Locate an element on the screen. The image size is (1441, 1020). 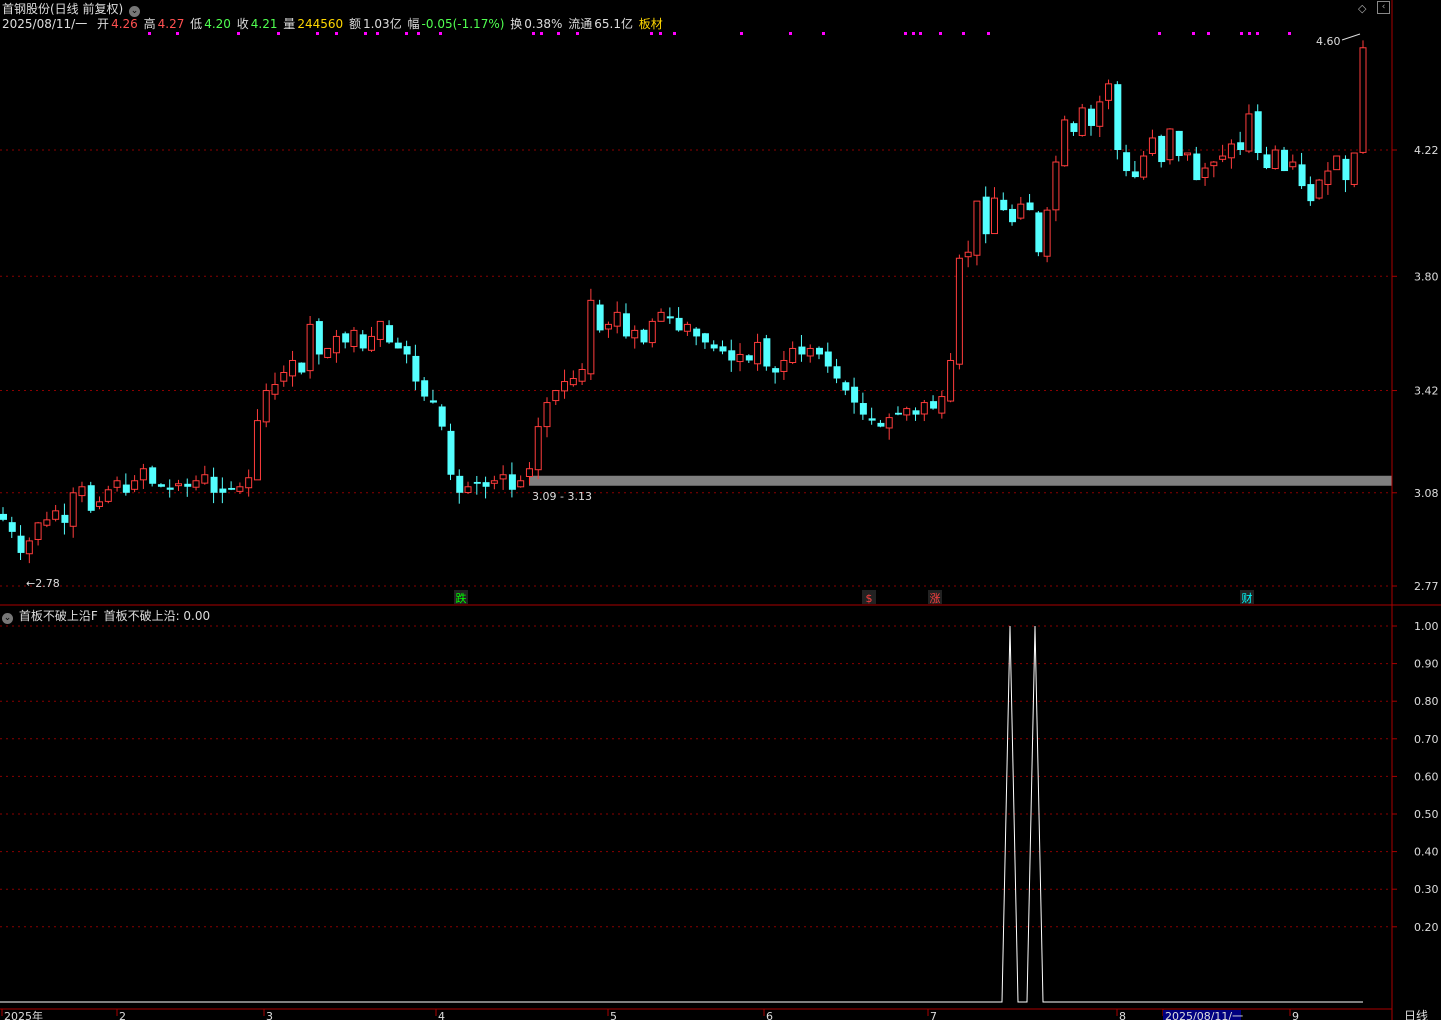
high-label: 高 is located at coordinates (149, 24).